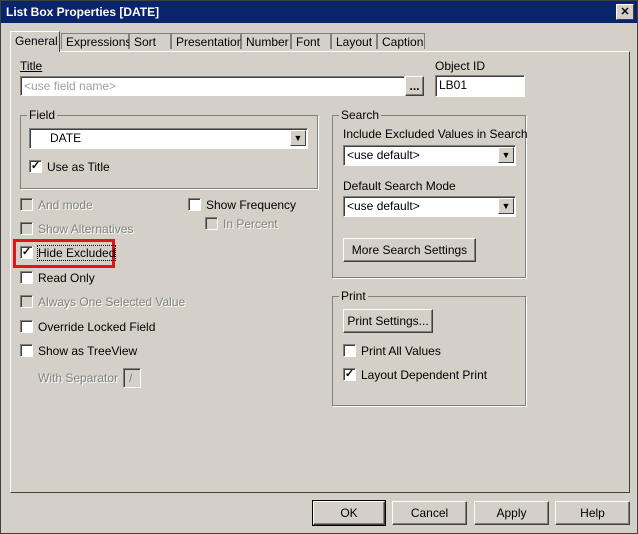 The height and width of the screenshot is (534, 638). I want to click on in-percent-label: In Percent, so click(250, 224).